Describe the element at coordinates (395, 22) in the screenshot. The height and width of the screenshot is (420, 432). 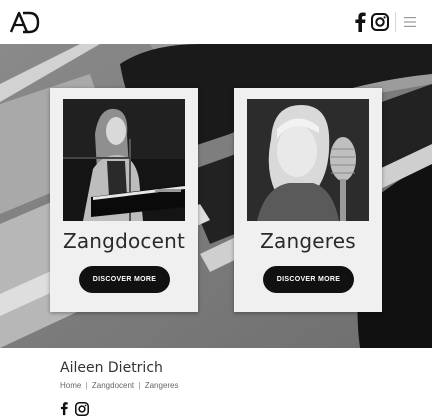
I see `header-divider` at that location.